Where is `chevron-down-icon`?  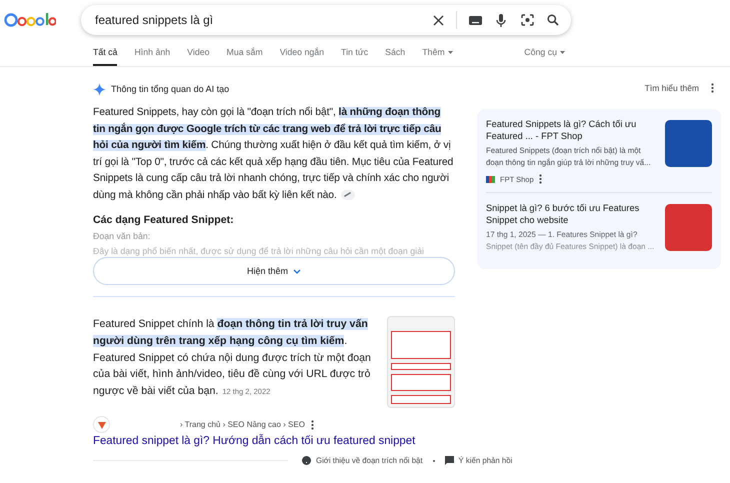
chevron-down-icon is located at coordinates (297, 271).